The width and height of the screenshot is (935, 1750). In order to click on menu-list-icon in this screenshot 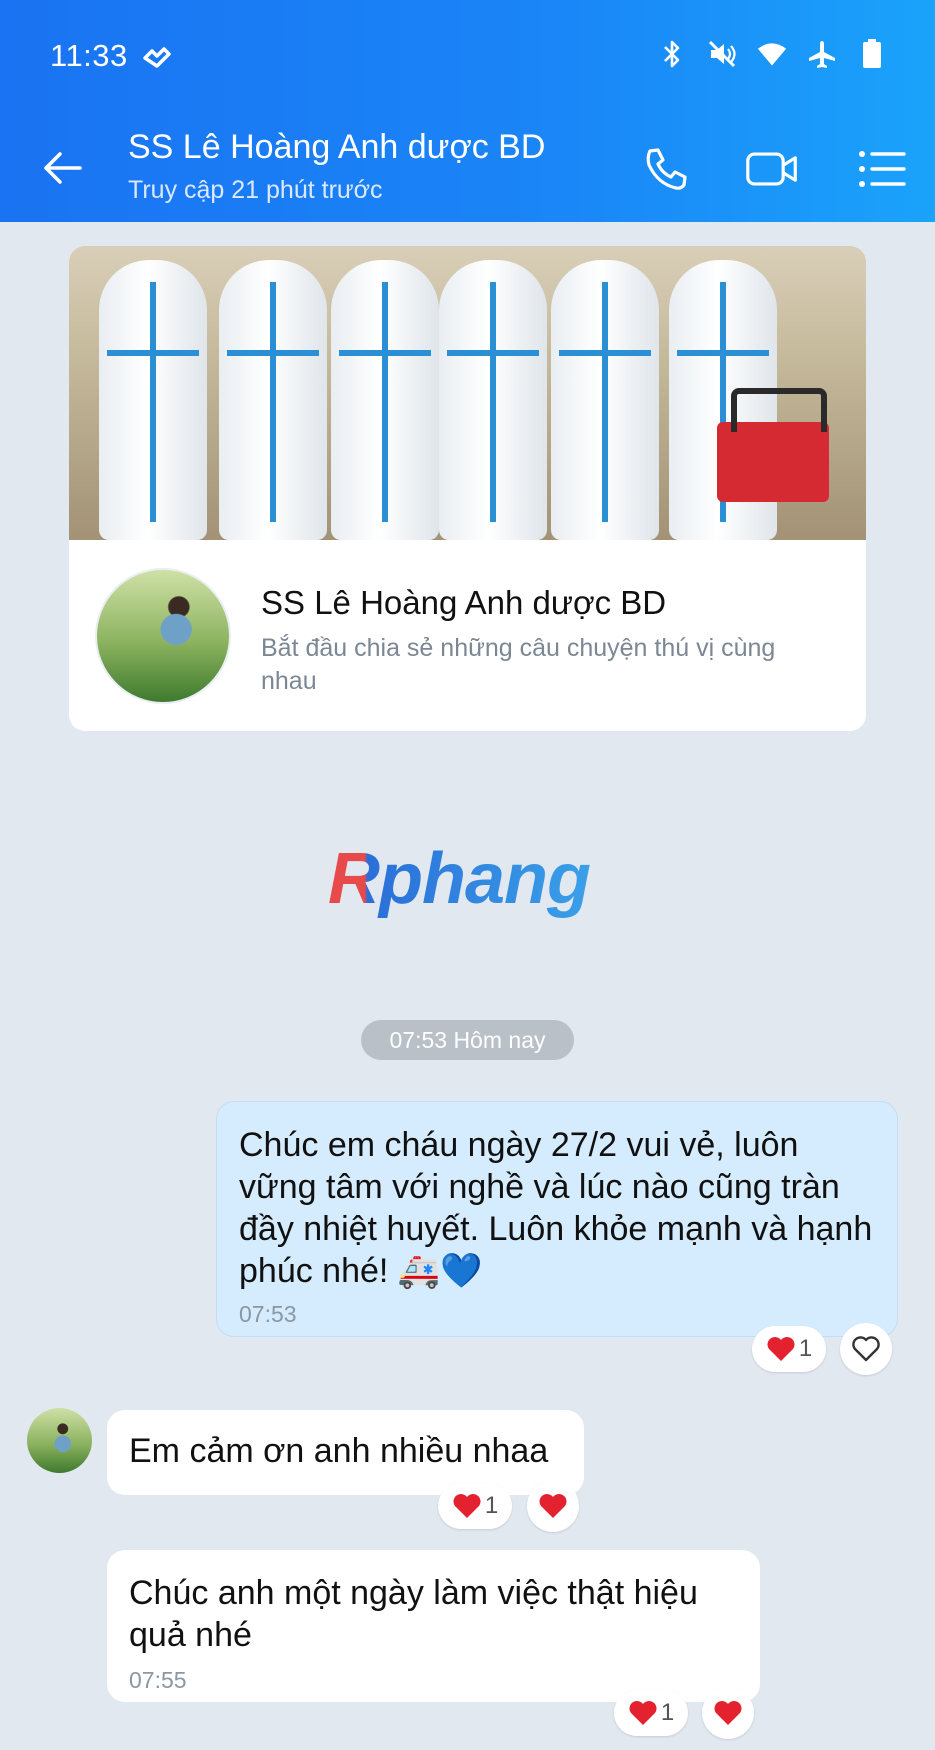, I will do `click(882, 169)`.